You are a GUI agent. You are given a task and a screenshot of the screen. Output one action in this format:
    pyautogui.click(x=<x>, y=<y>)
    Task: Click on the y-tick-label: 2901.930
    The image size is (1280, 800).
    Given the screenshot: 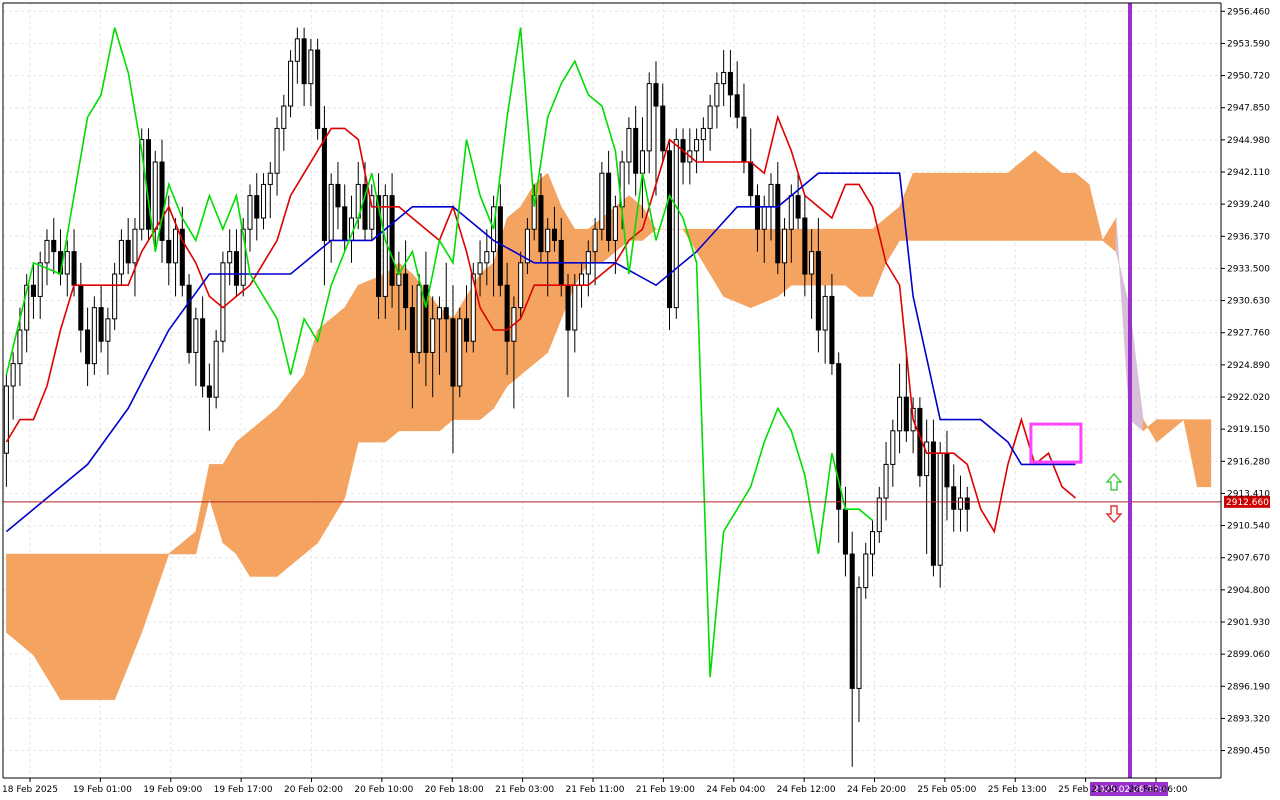 What is the action you would take?
    pyautogui.click(x=1248, y=623)
    